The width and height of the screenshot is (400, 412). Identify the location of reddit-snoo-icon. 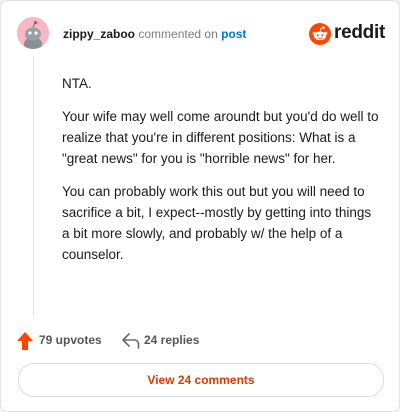
(320, 34).